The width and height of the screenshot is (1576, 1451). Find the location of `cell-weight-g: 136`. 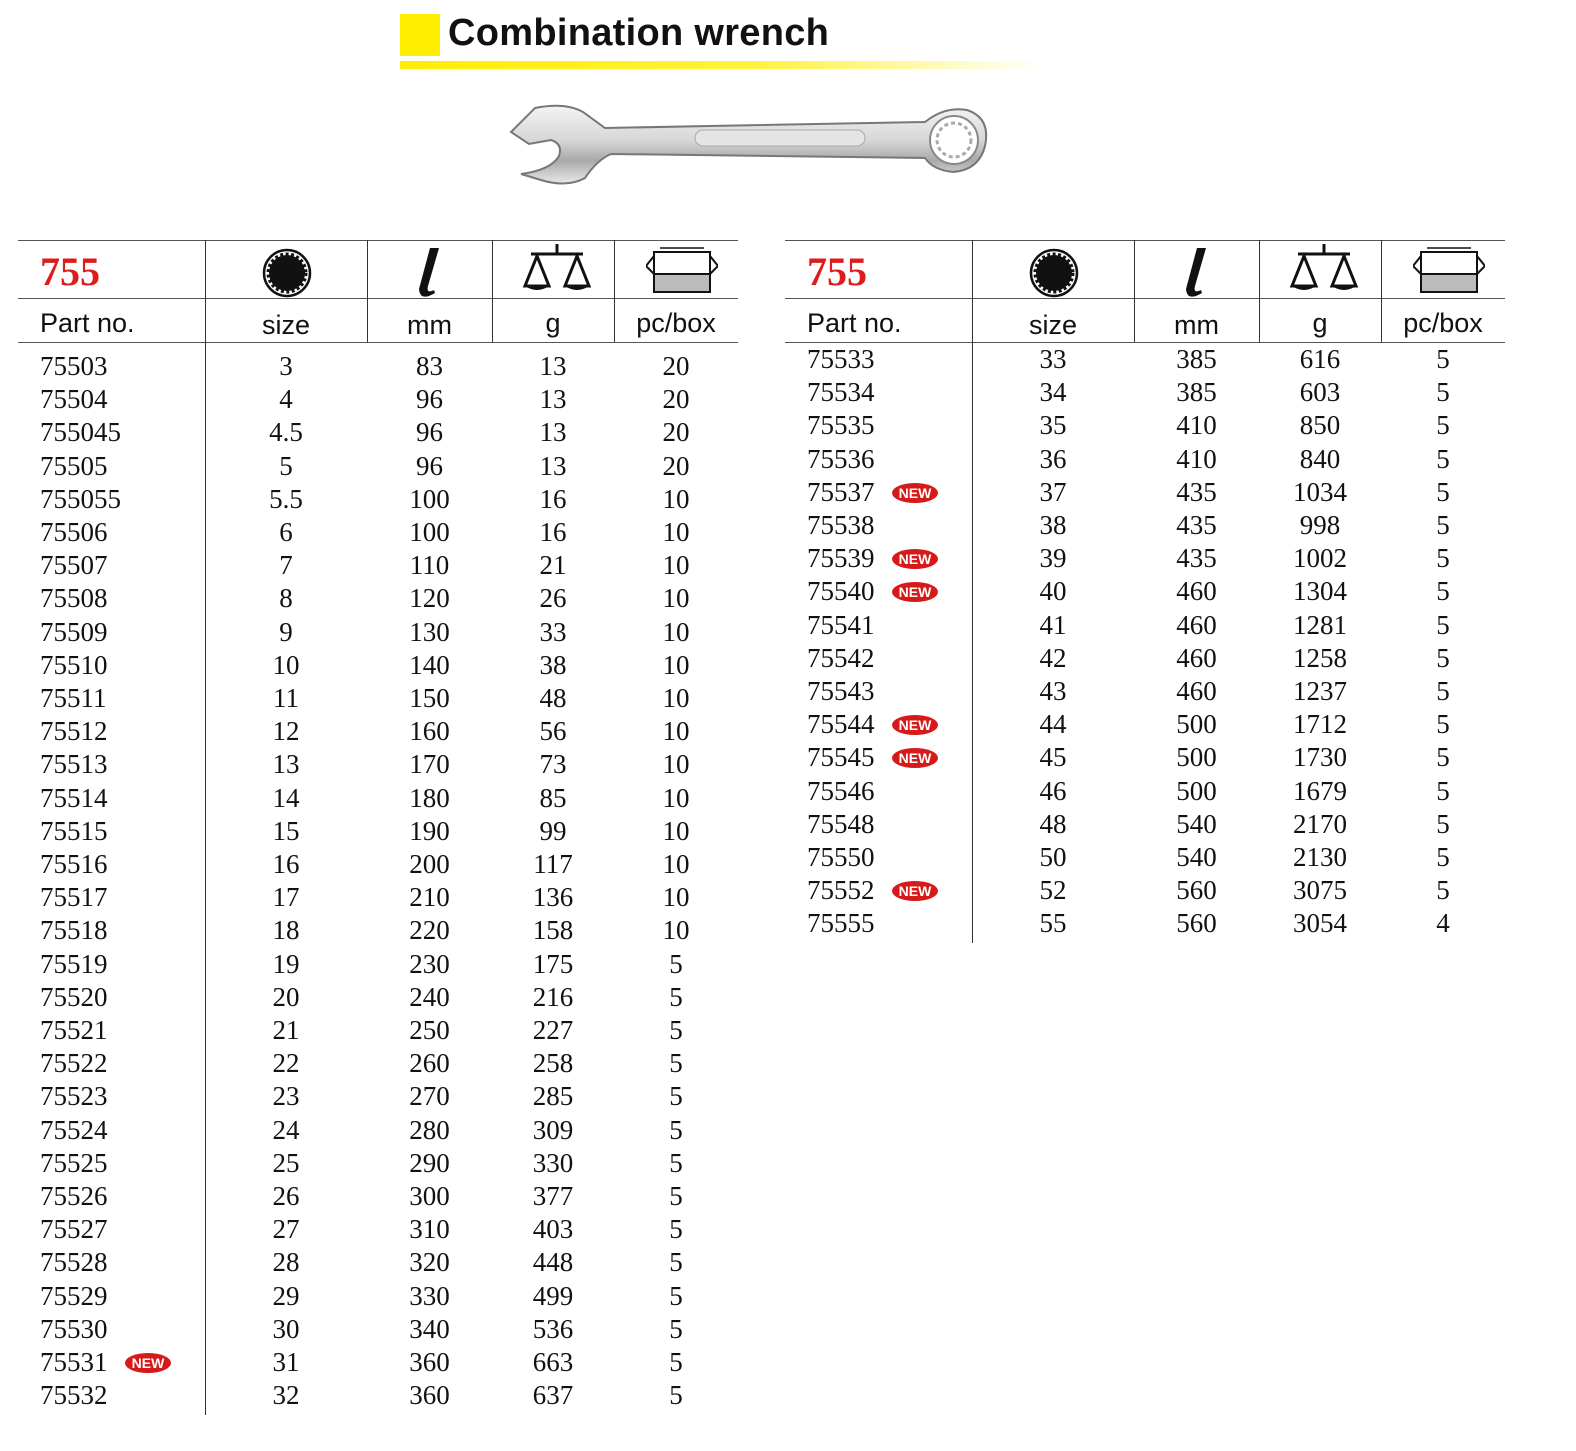

cell-weight-g: 136 is located at coordinates (553, 897).